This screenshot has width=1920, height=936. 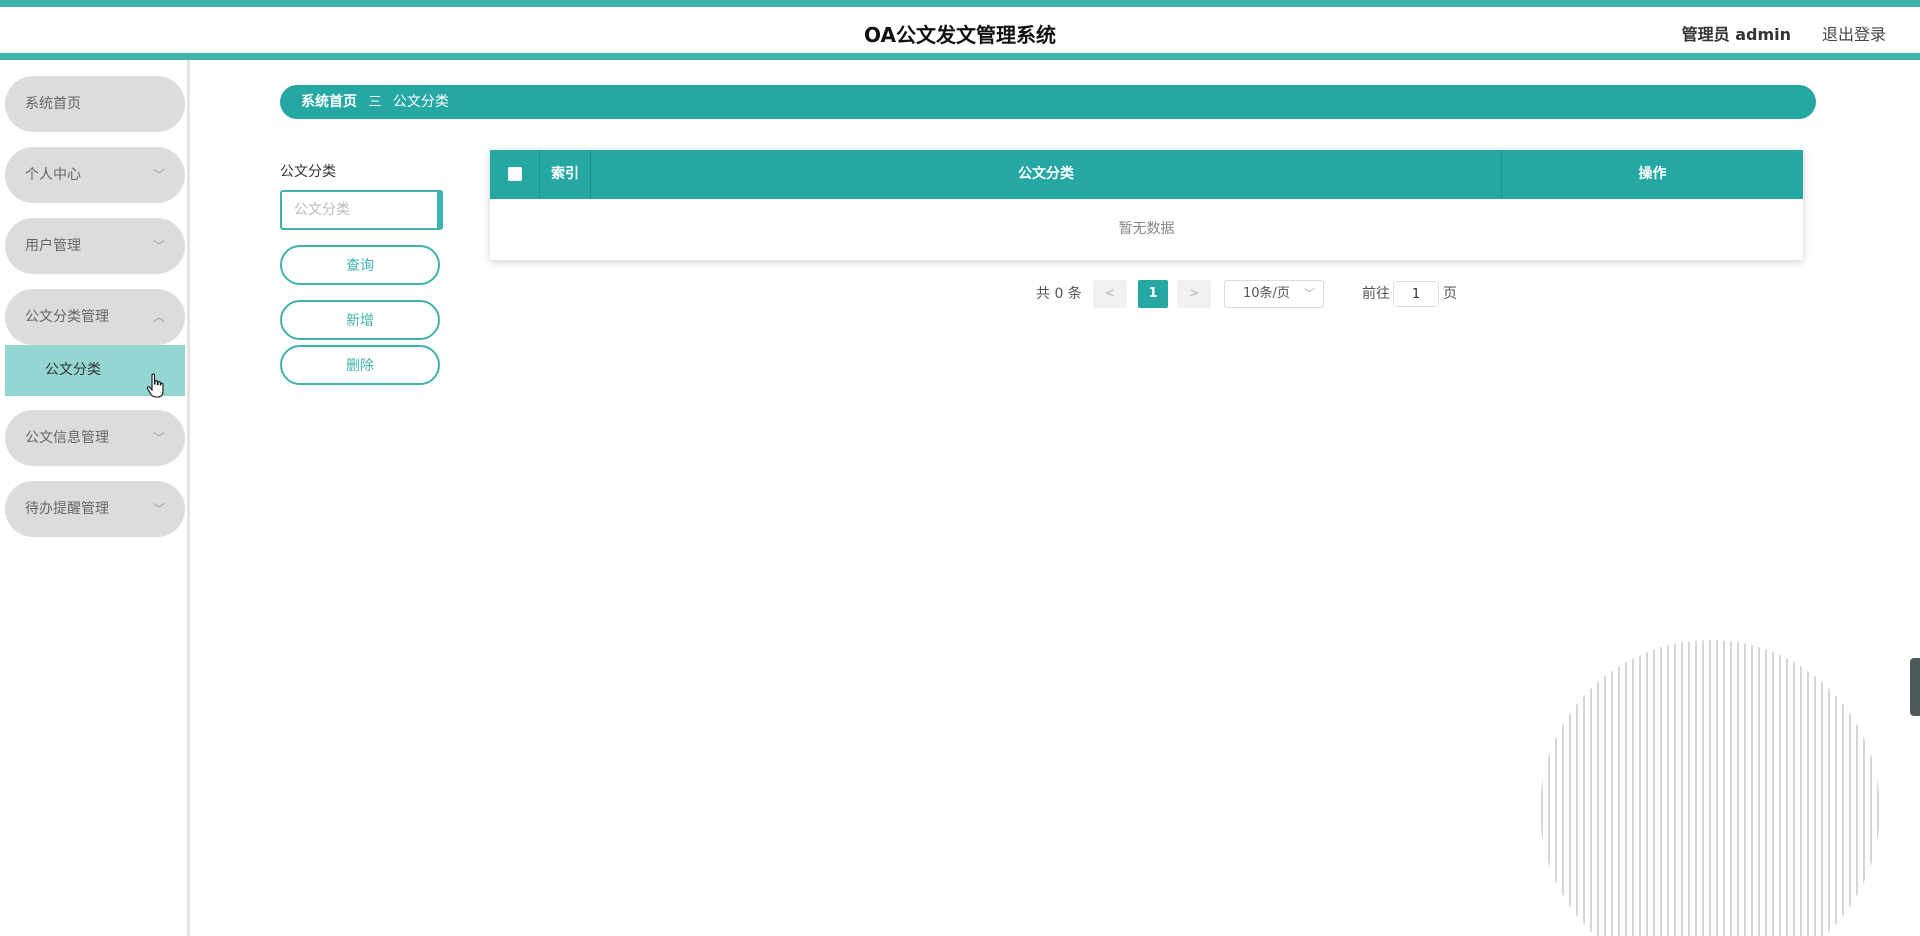 What do you see at coordinates (1416, 294) in the screenshot?
I see `goto-page-input` at bounding box center [1416, 294].